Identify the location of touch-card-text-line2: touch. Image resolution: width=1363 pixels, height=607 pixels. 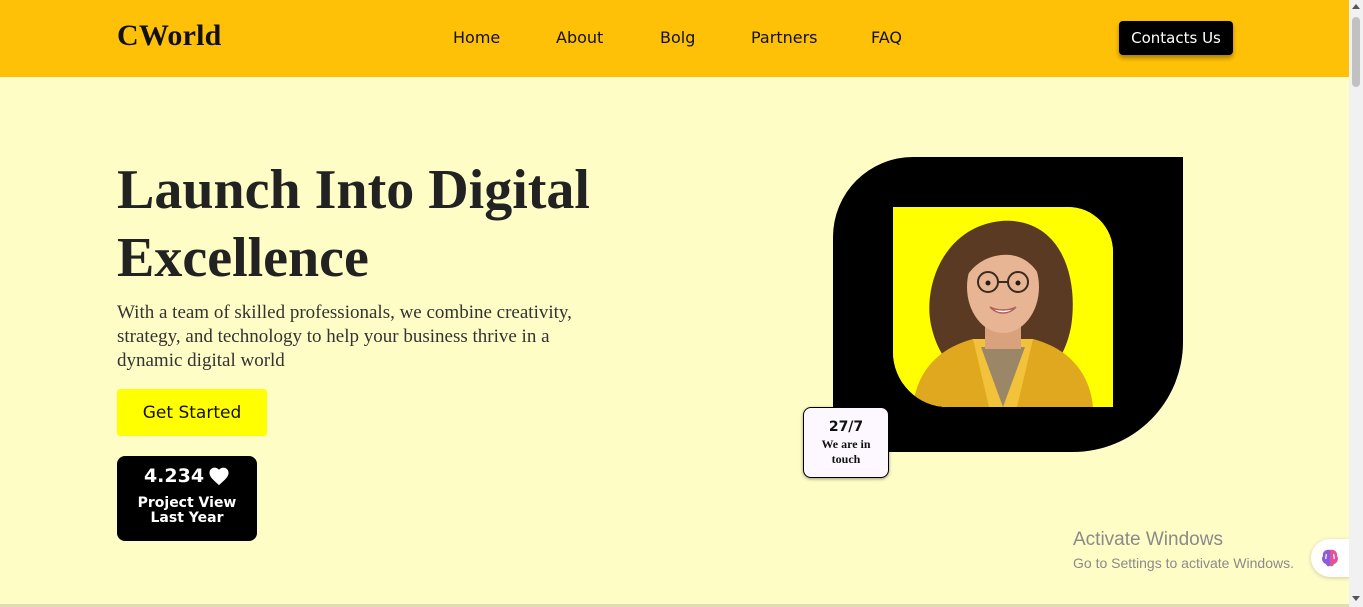
(846, 459).